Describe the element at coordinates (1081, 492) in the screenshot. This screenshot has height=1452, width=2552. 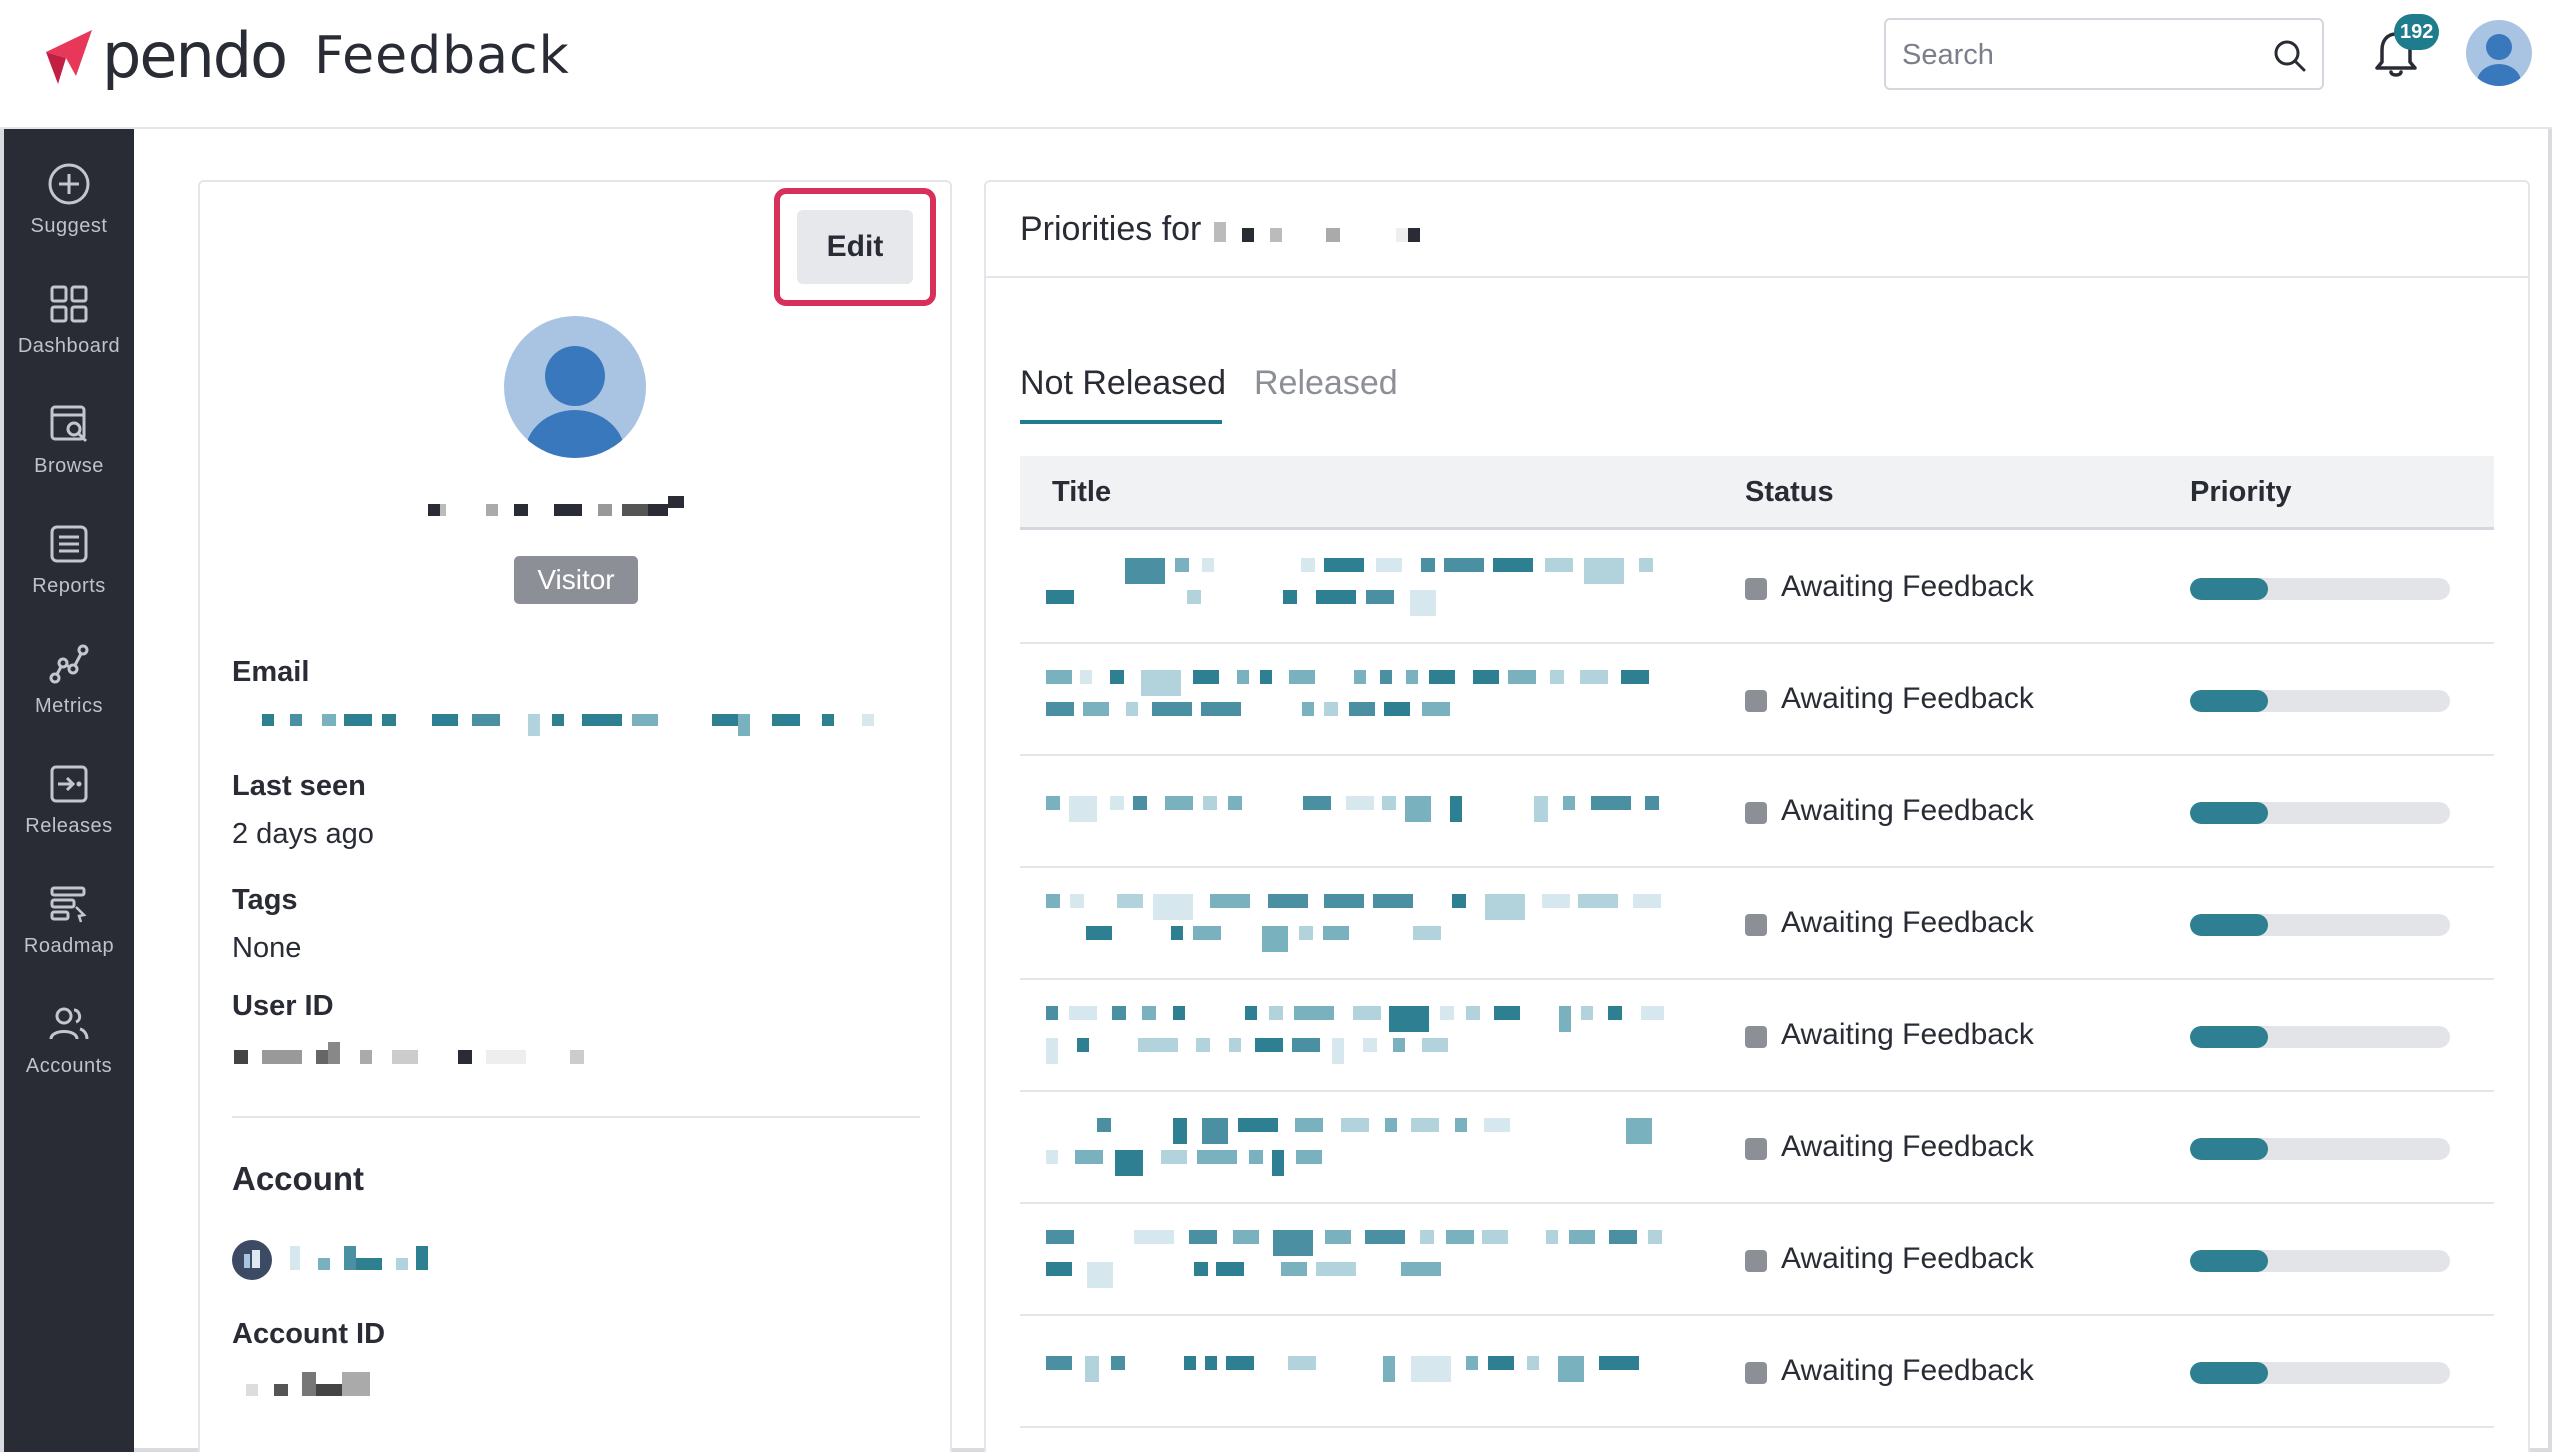
I see `column-header-title: Title` at that location.